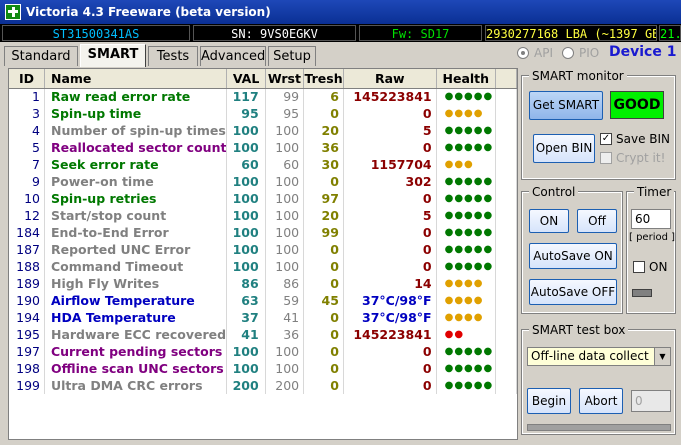 Image resolution: width=681 pixels, height=445 pixels. I want to click on begin-button: Begin, so click(549, 401).